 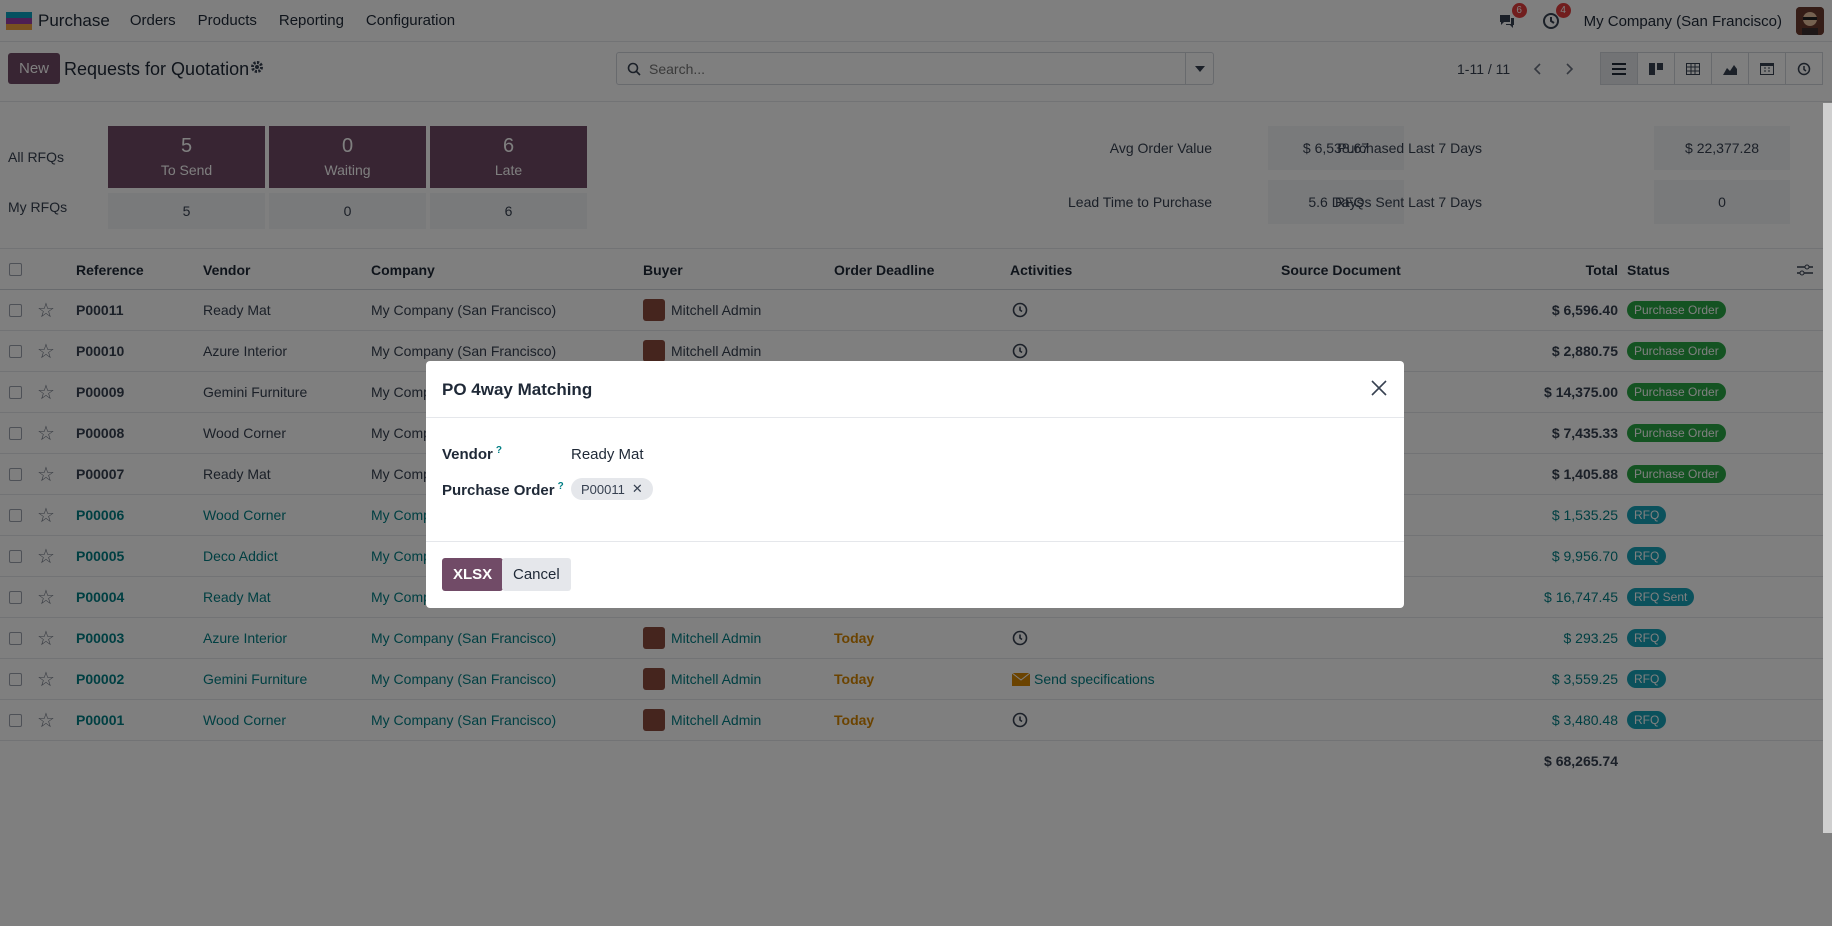 I want to click on purchase-order-label: Purchase Order?, so click(x=503, y=490).